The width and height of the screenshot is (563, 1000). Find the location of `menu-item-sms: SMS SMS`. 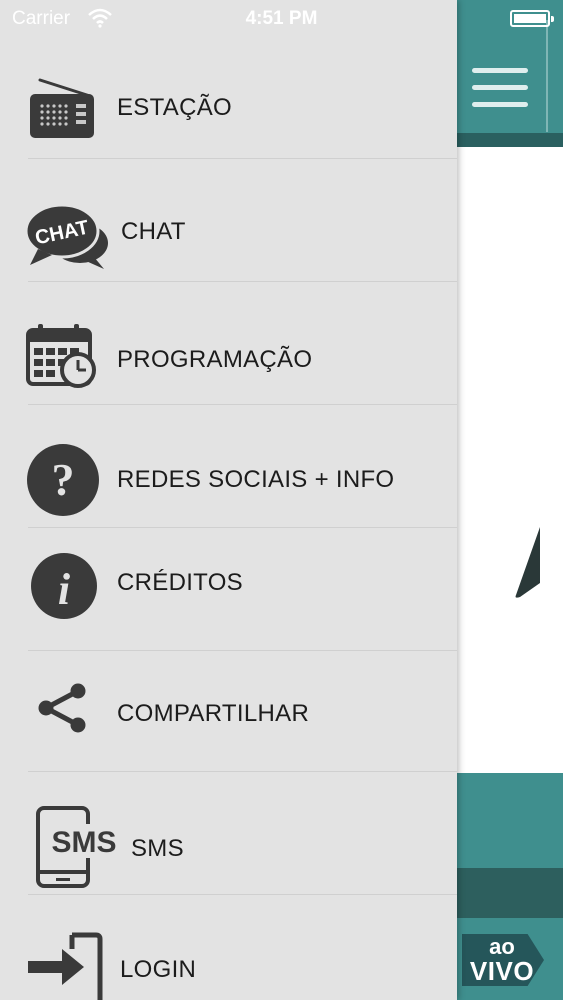

menu-item-sms: SMS SMS is located at coordinates (228, 833).